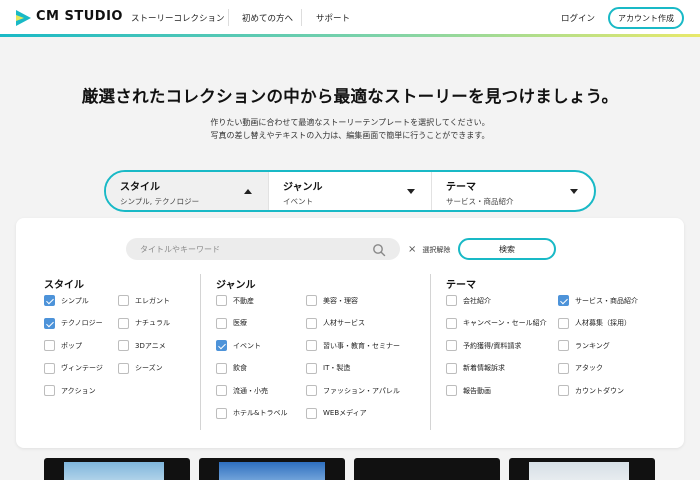  What do you see at coordinates (606, 300) in the screenshot?
I see `option-label: サービス・商品紹介` at bounding box center [606, 300].